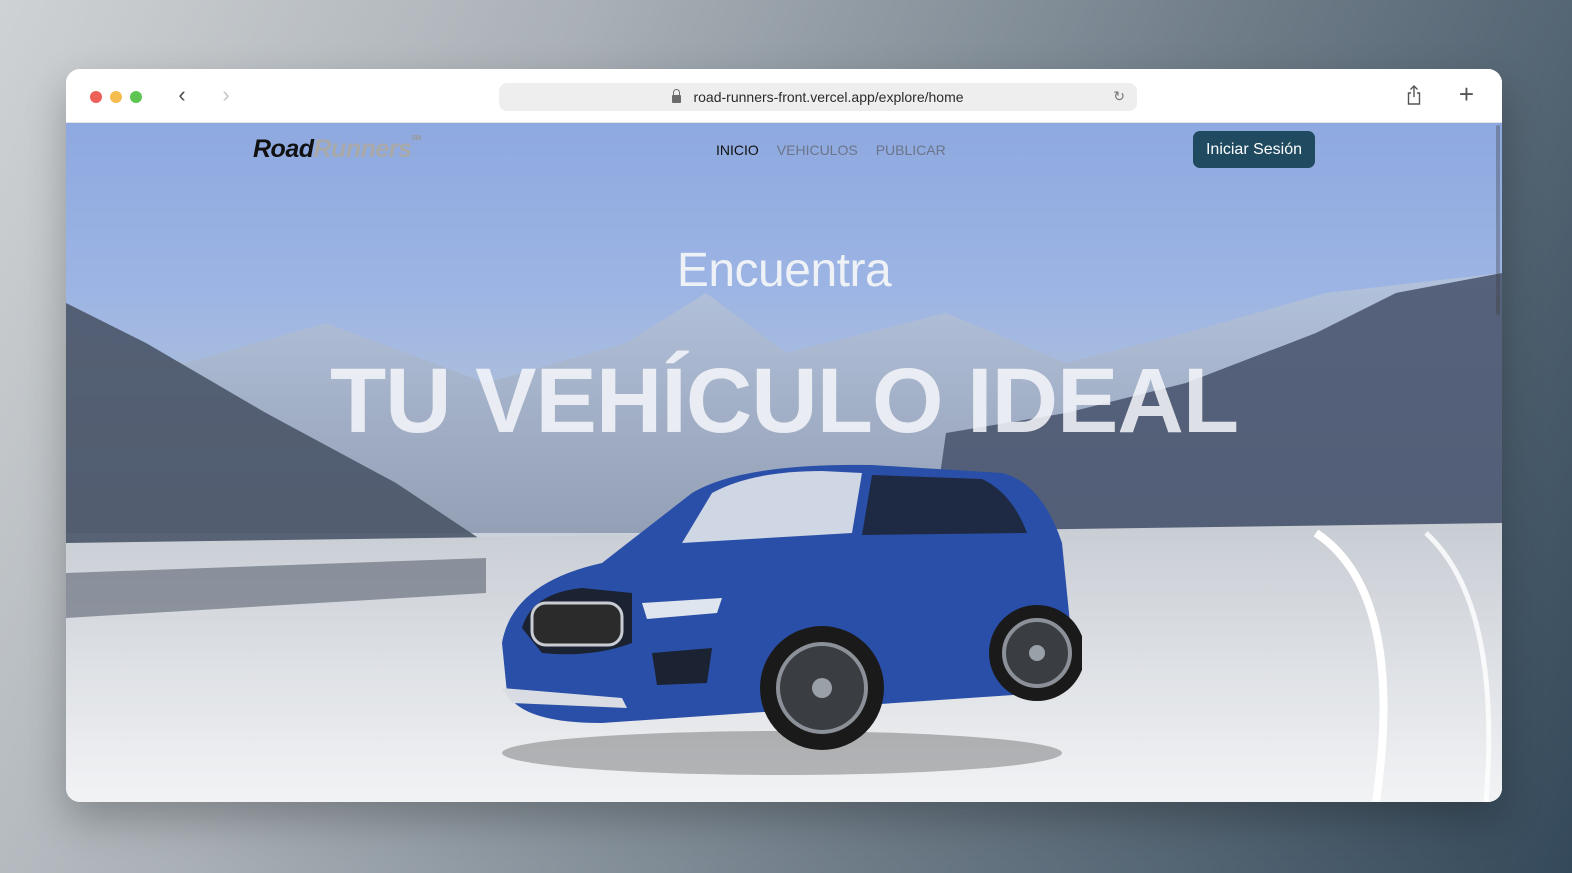 The height and width of the screenshot is (873, 1572). I want to click on minimize-window-button, so click(116, 97).